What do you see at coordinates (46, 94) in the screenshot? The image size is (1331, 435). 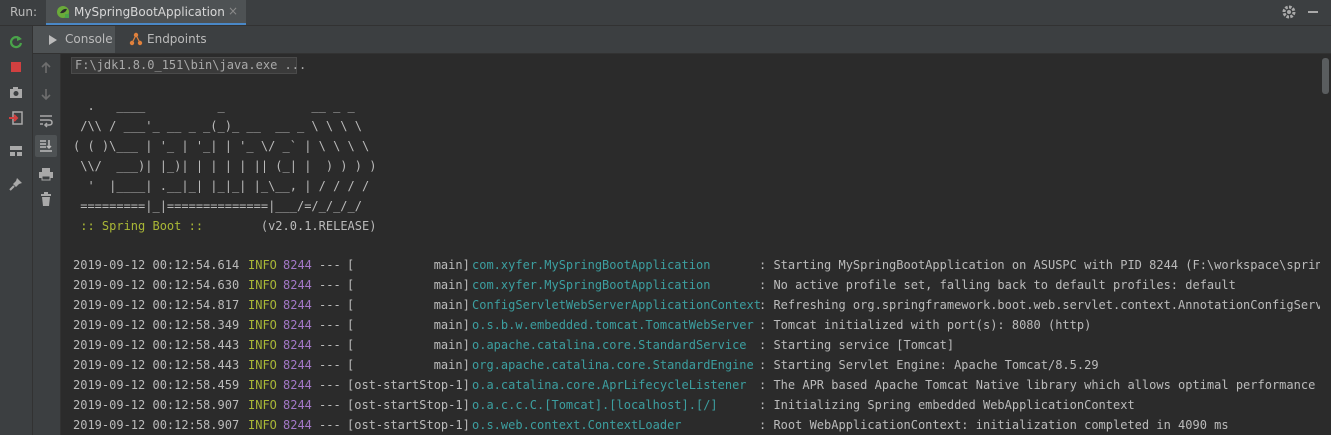 I see `arrow-down-icon` at bounding box center [46, 94].